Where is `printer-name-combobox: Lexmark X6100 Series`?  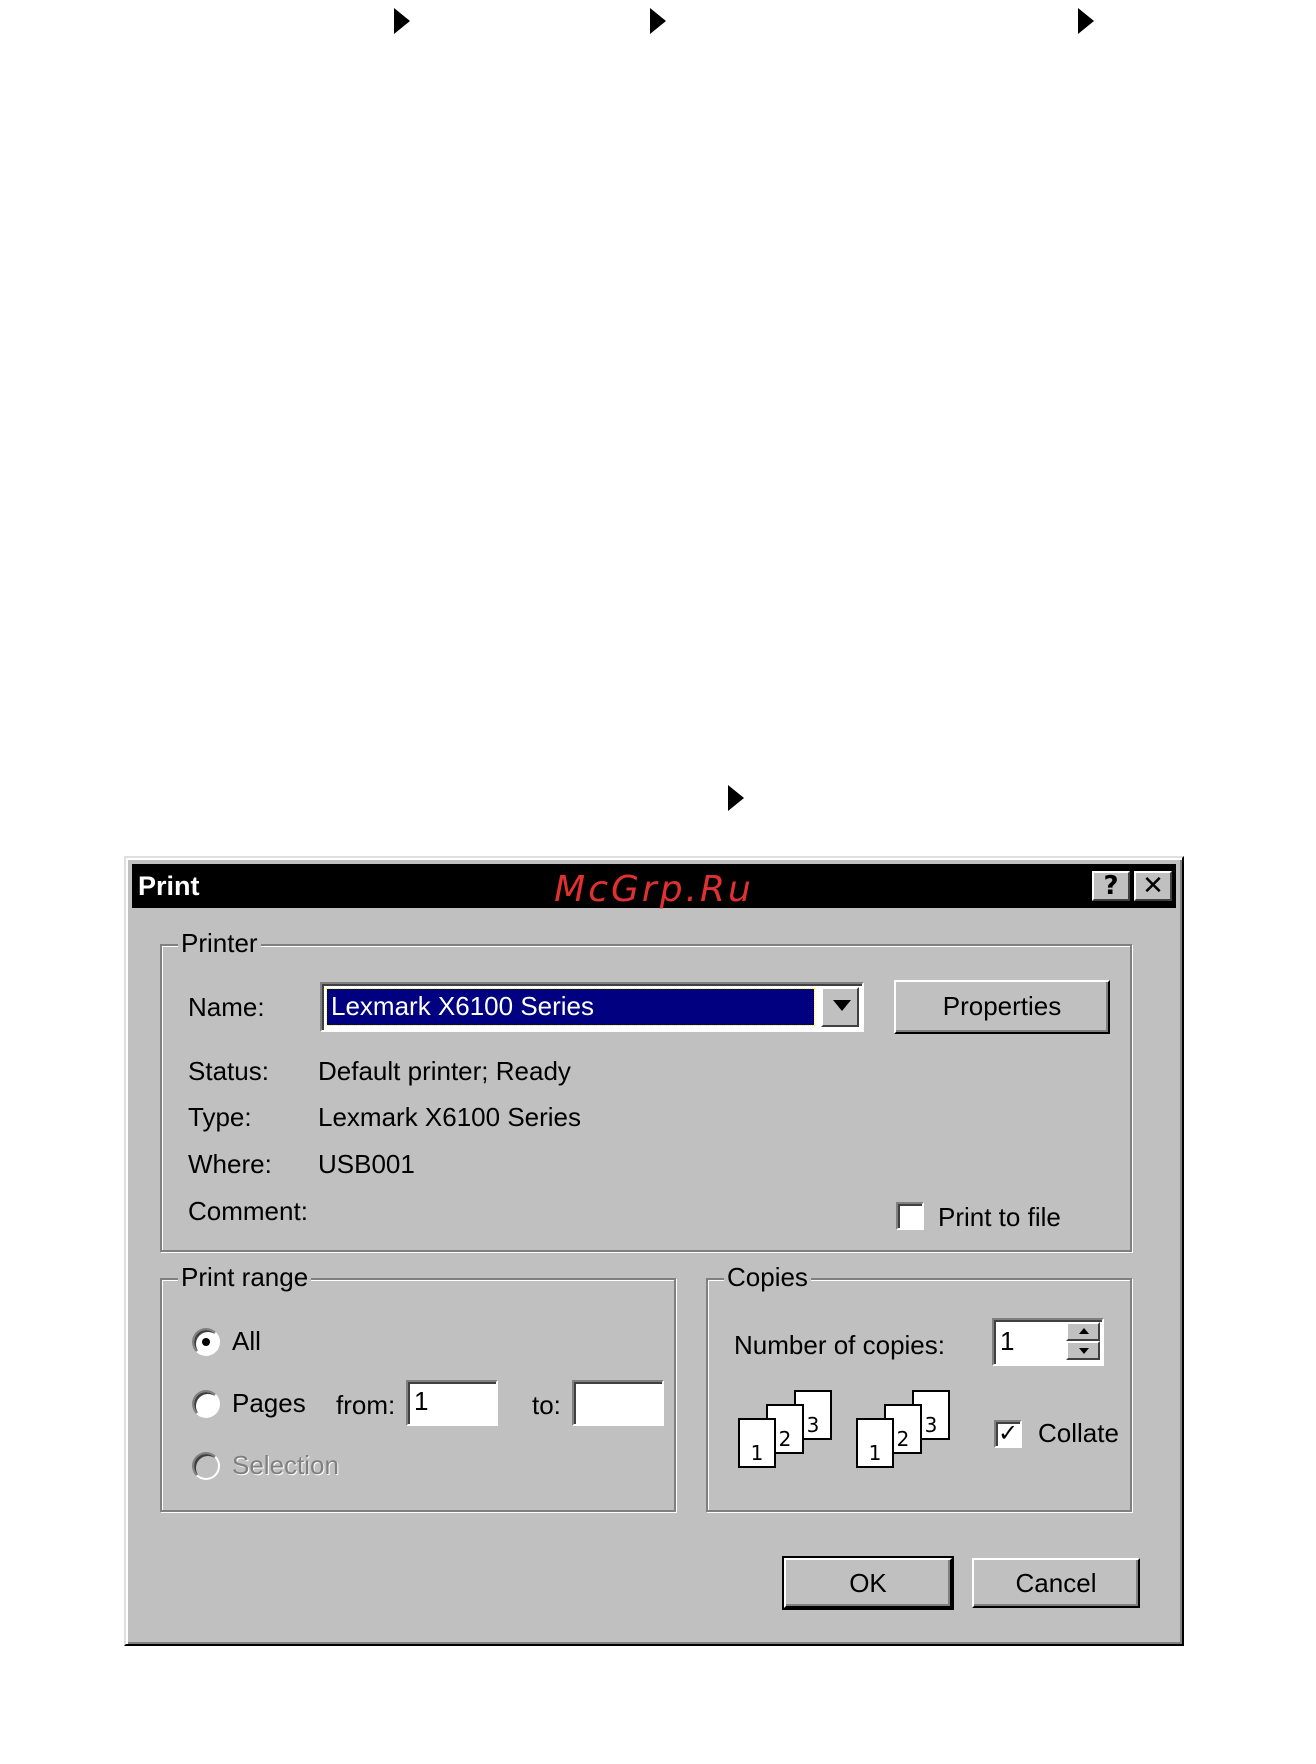 printer-name-combobox: Lexmark X6100 Series is located at coordinates (592, 1007).